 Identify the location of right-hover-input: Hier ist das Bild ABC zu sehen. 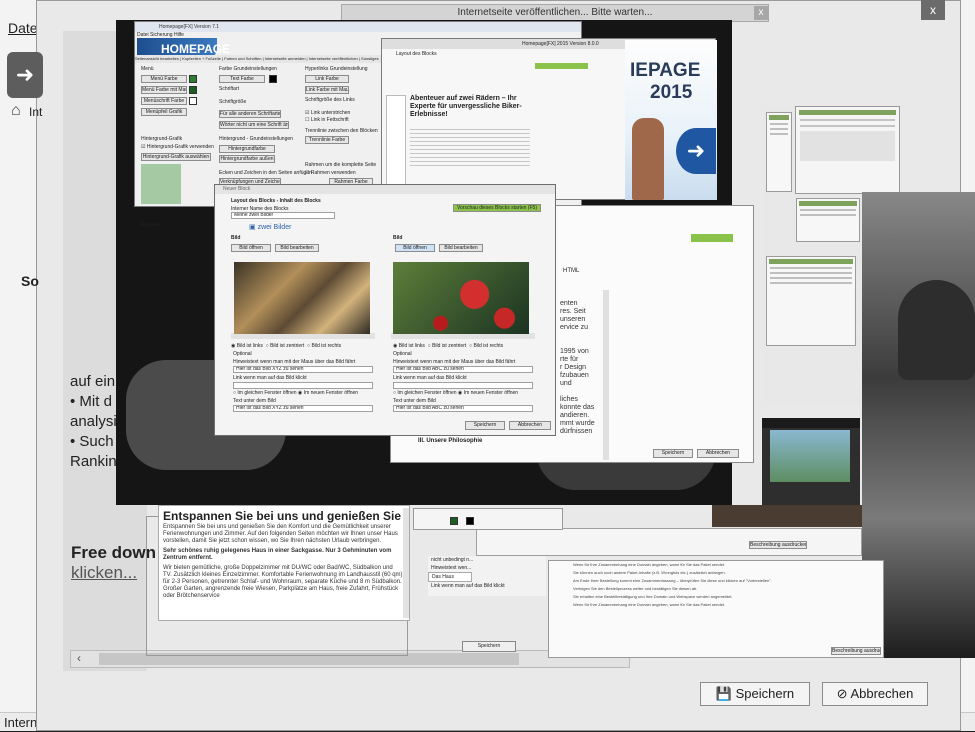
(463, 369).